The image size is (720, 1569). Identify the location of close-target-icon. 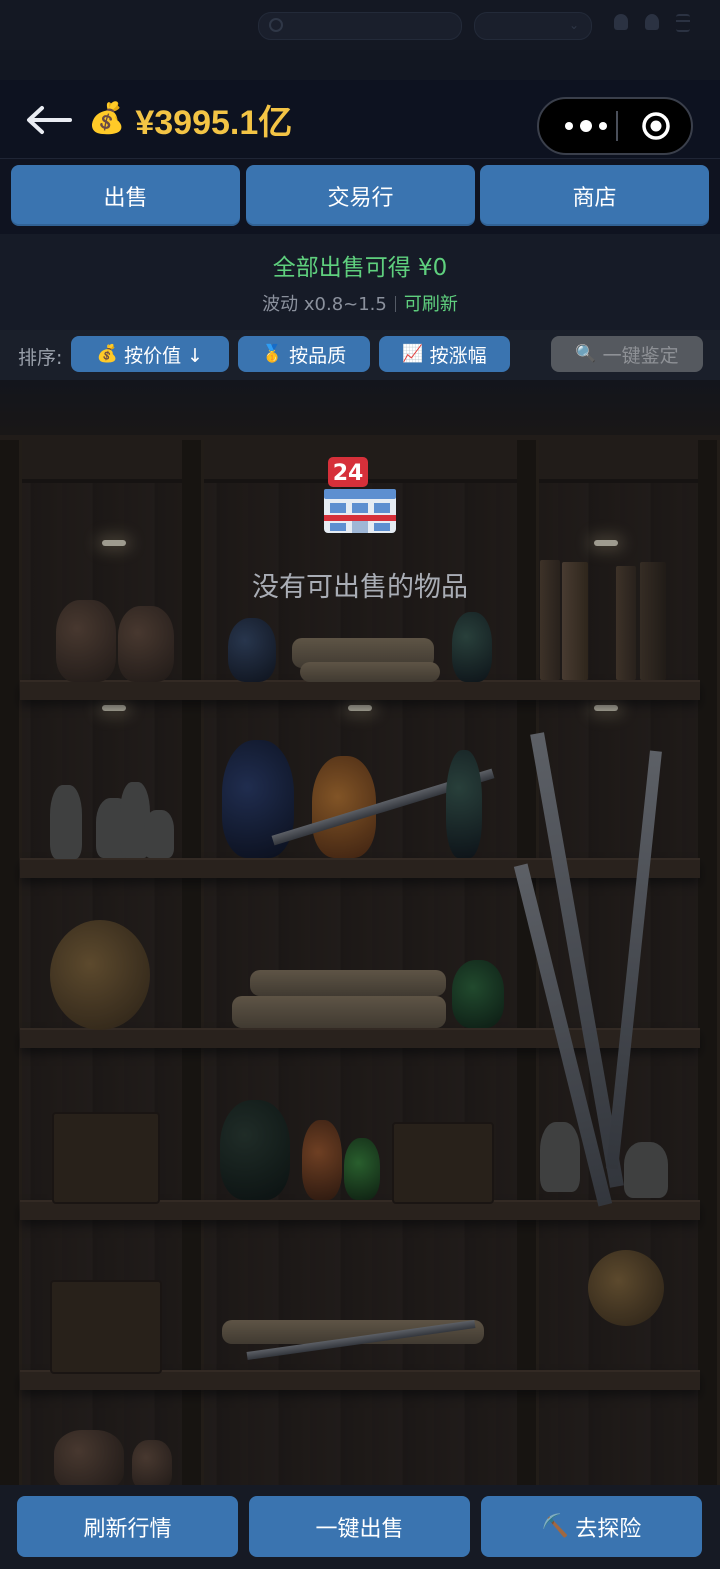
(656, 126).